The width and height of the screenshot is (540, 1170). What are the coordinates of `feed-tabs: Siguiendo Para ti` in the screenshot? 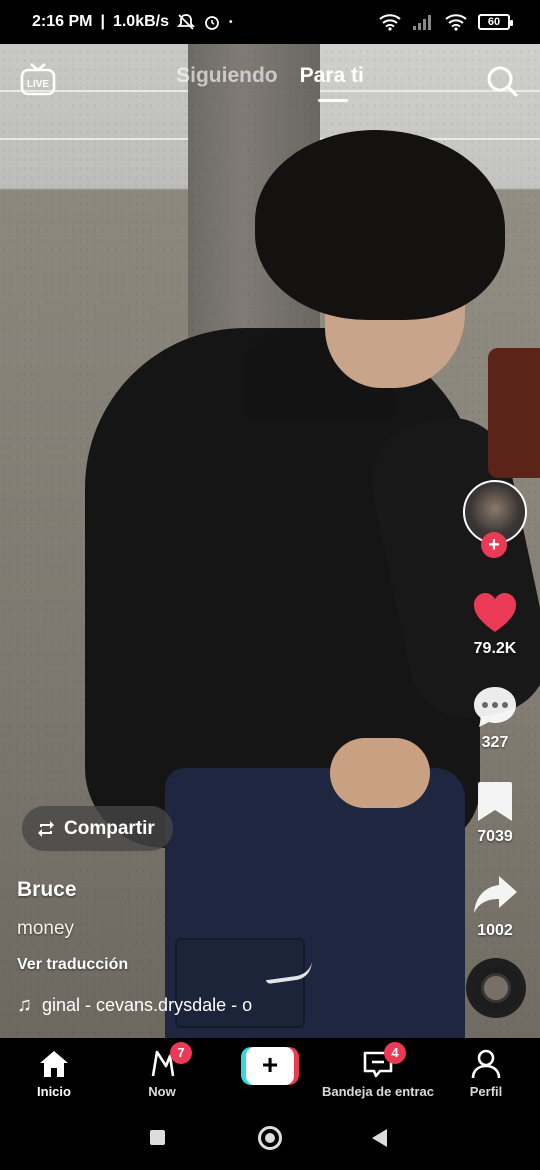 It's located at (270, 83).